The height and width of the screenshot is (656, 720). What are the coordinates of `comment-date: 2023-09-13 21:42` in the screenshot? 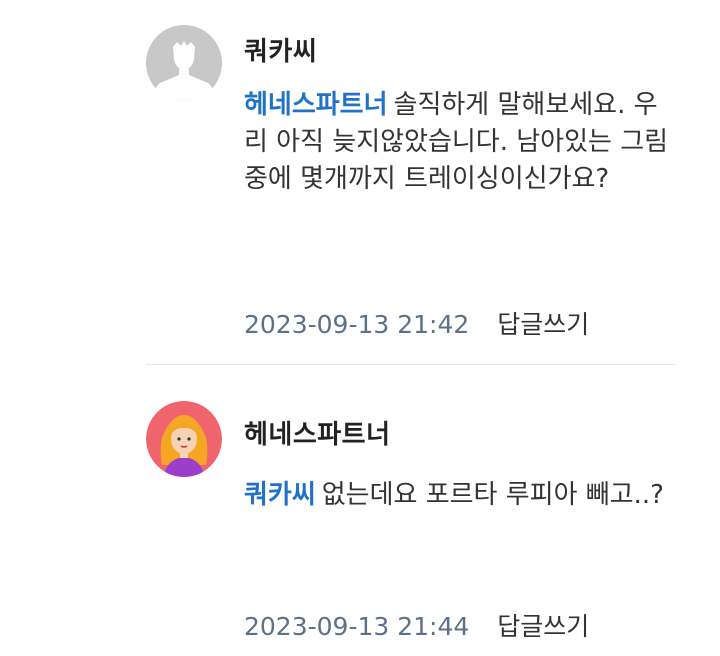 It's located at (357, 324).